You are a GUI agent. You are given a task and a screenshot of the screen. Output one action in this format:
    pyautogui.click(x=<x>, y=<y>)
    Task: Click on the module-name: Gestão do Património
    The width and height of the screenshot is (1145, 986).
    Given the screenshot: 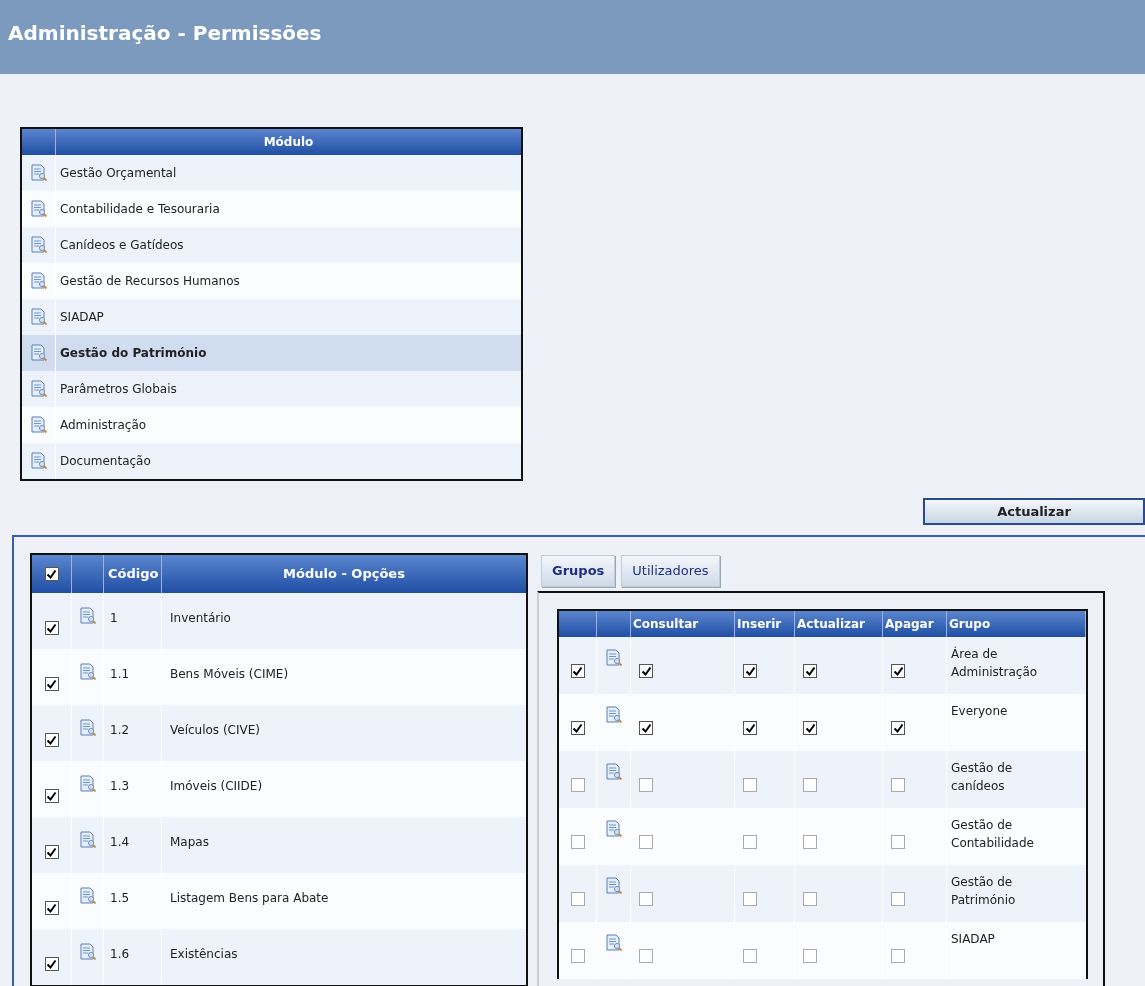 What is the action you would take?
    pyautogui.click(x=133, y=353)
    